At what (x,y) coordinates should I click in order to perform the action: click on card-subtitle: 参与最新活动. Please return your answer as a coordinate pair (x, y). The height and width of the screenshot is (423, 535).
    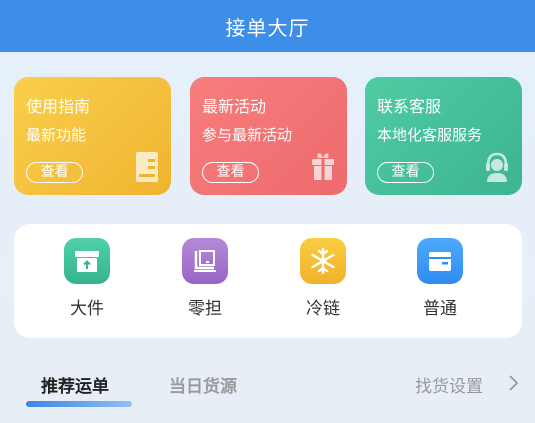
    Looking at the image, I should click on (247, 135).